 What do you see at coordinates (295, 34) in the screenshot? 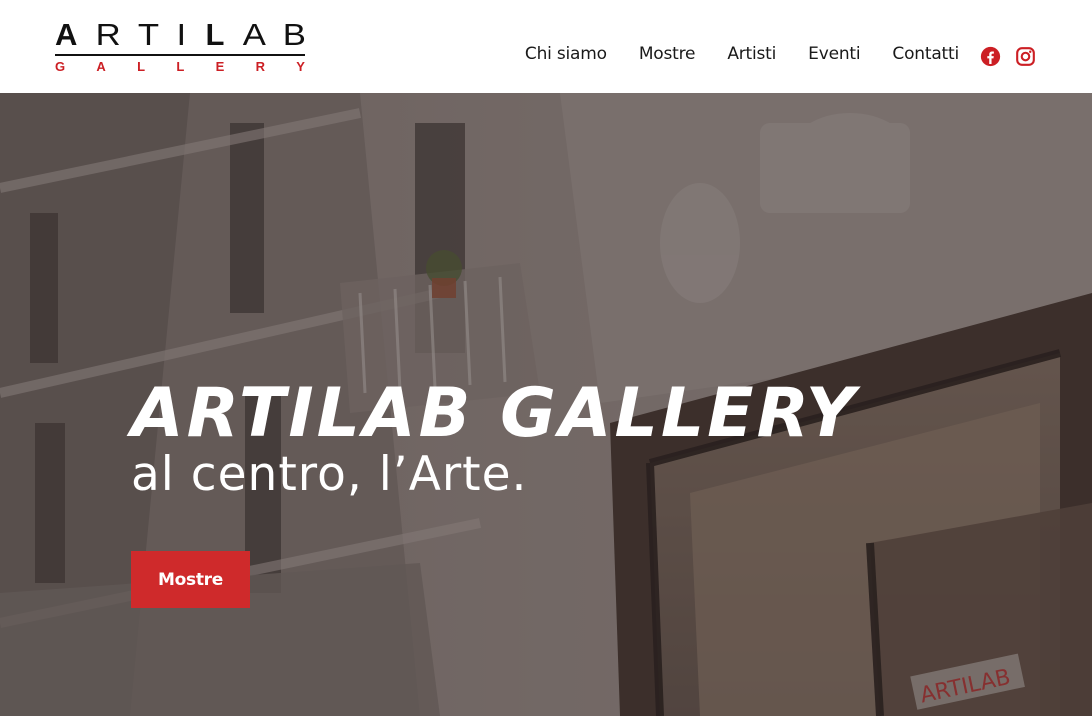
I see `logo-letter: B` at bounding box center [295, 34].